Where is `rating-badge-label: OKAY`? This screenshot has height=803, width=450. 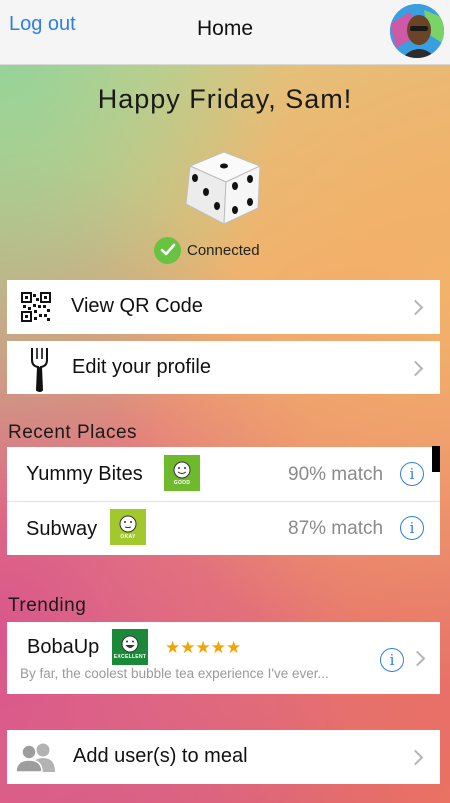 rating-badge-label: OKAY is located at coordinates (128, 536).